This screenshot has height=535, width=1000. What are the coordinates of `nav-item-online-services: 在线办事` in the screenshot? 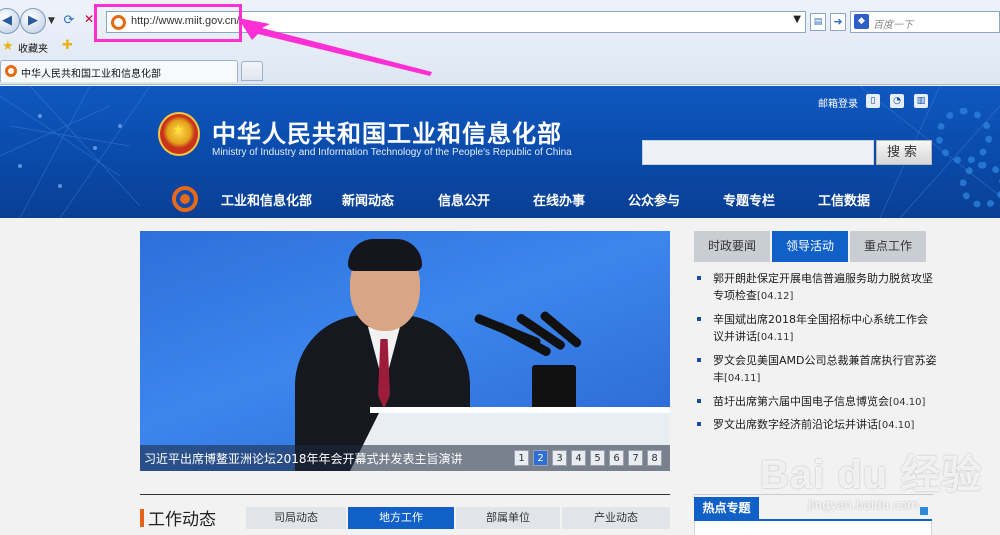 It's located at (559, 199).